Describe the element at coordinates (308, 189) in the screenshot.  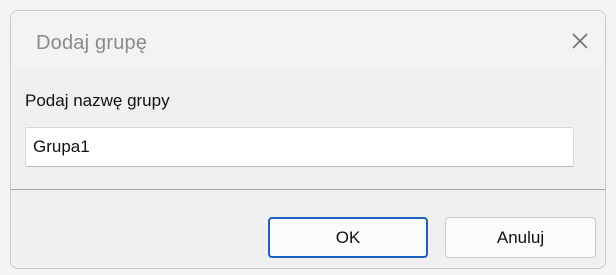
I see `divider` at that location.